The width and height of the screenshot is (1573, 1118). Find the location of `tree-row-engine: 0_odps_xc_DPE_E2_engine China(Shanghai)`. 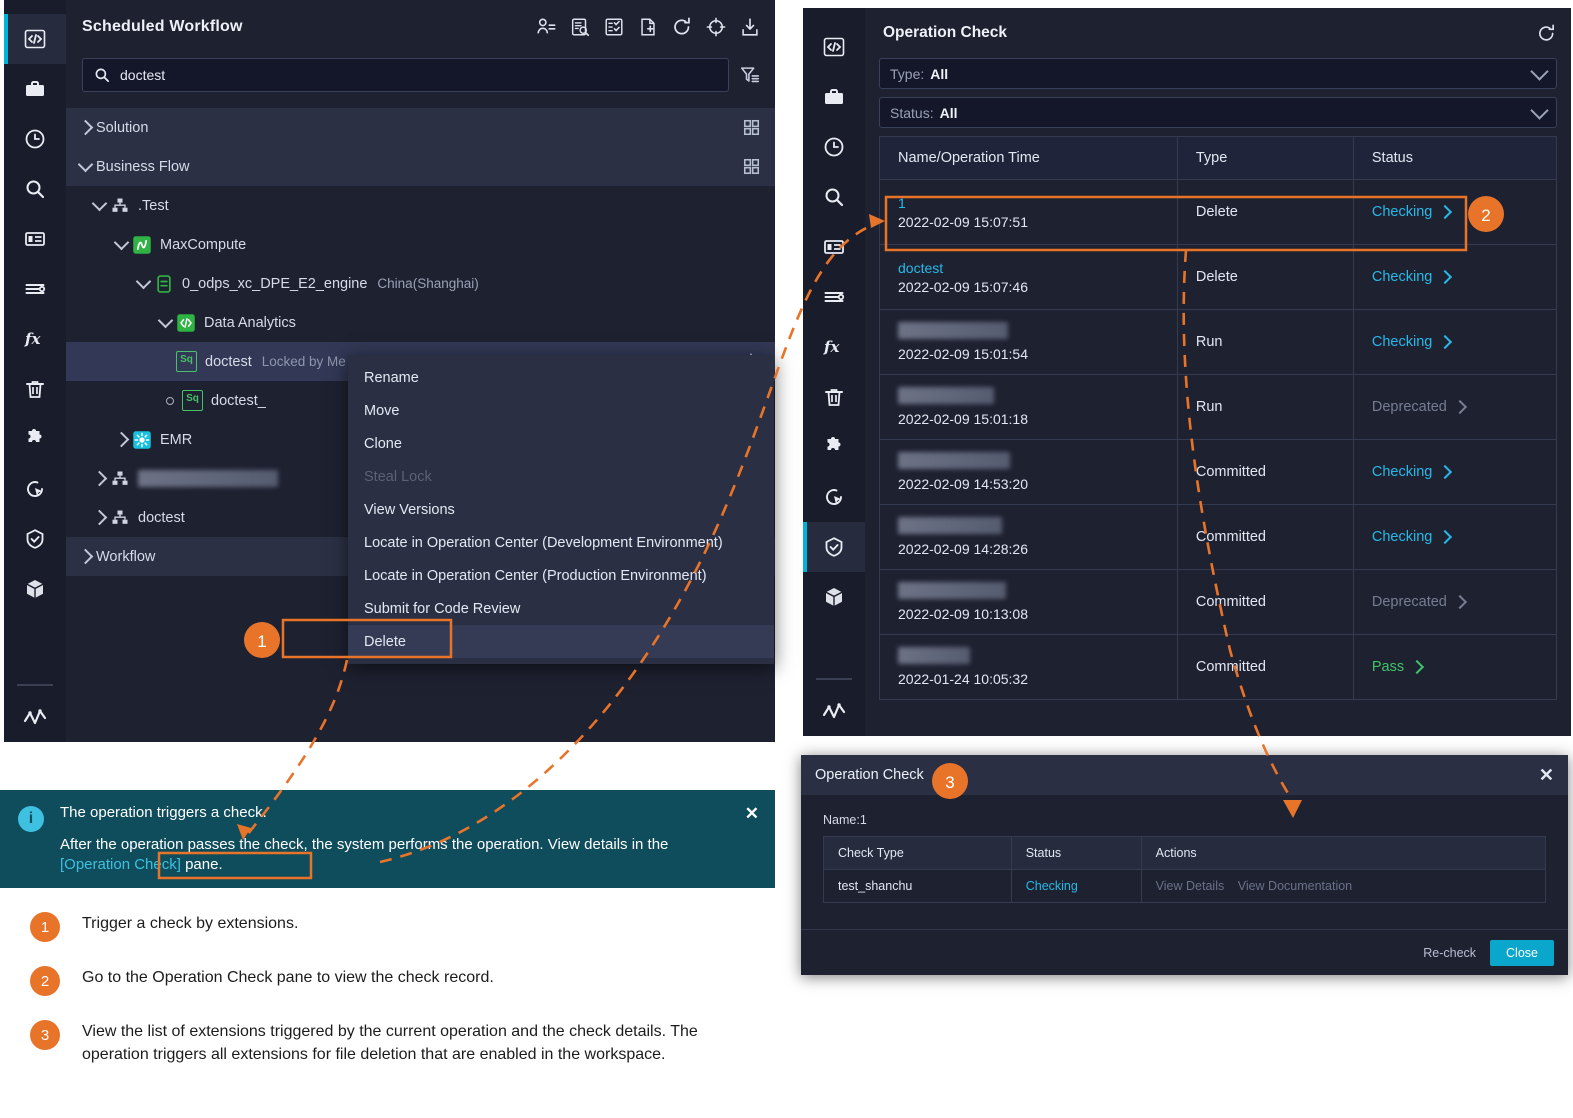

tree-row-engine: 0_odps_xc_DPE_E2_engine China(Shanghai) is located at coordinates (420, 283).